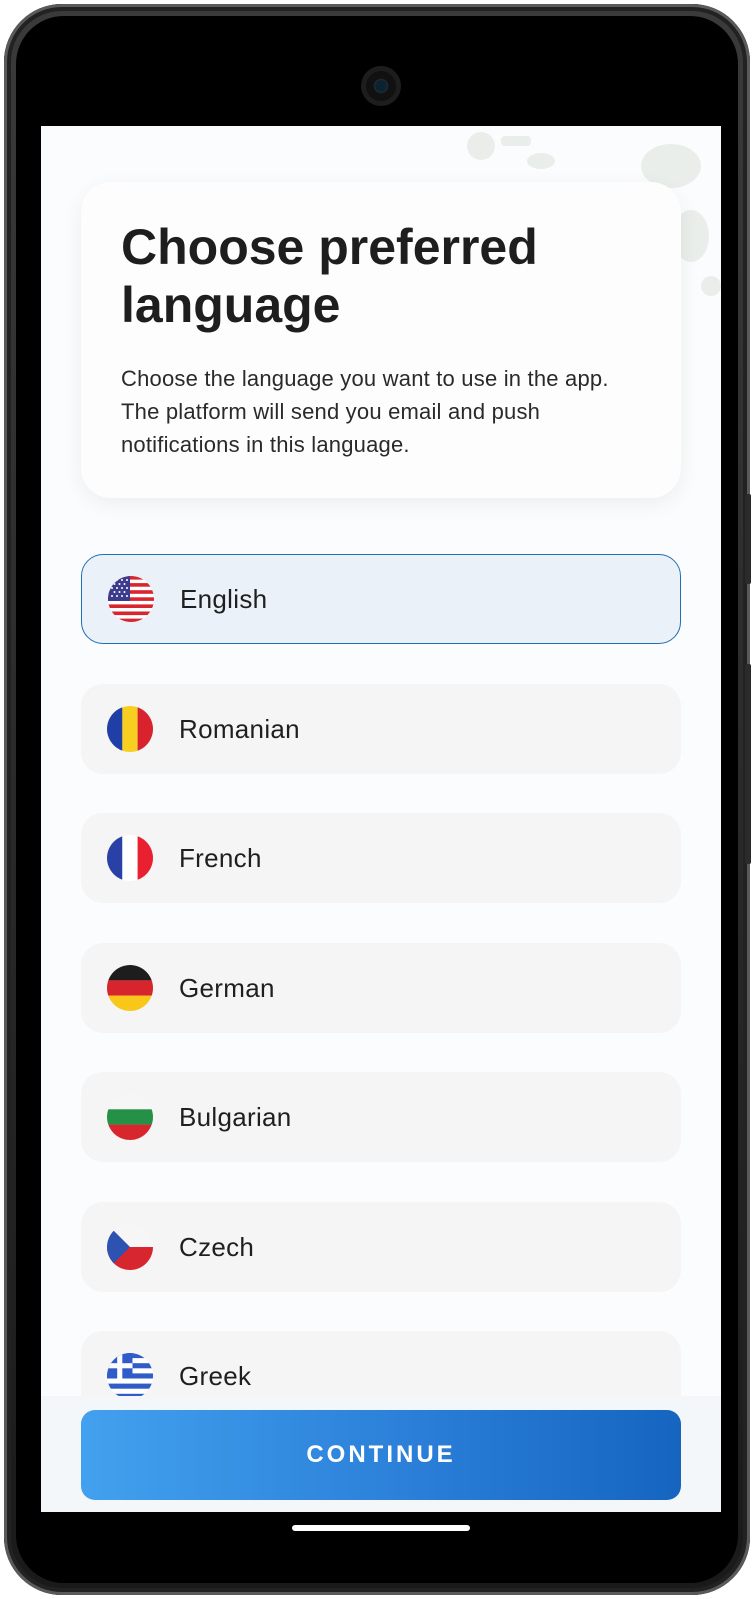  Describe the element at coordinates (130, 858) in the screenshot. I see `france-flag-icon` at that location.